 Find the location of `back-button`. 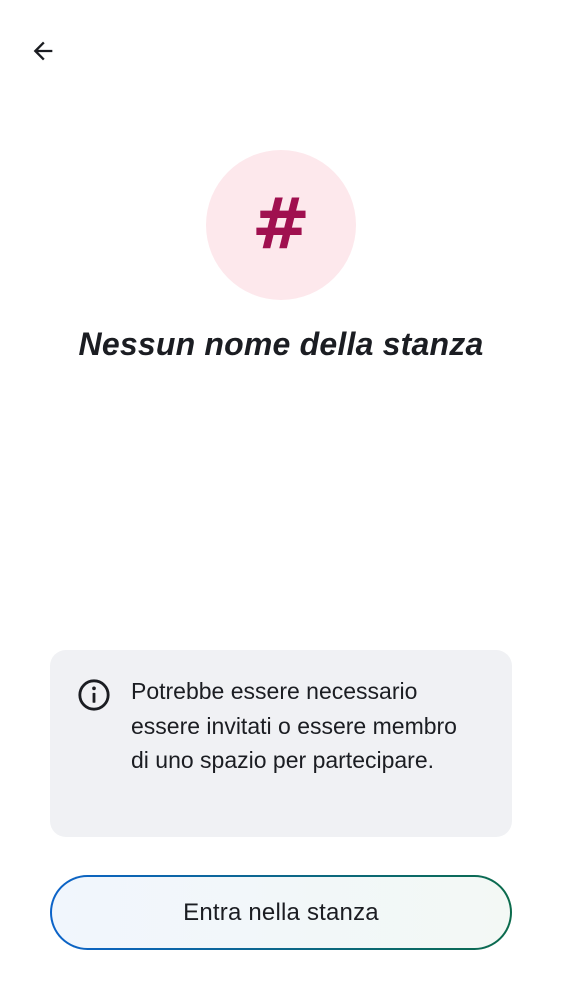

back-button is located at coordinates (43, 51).